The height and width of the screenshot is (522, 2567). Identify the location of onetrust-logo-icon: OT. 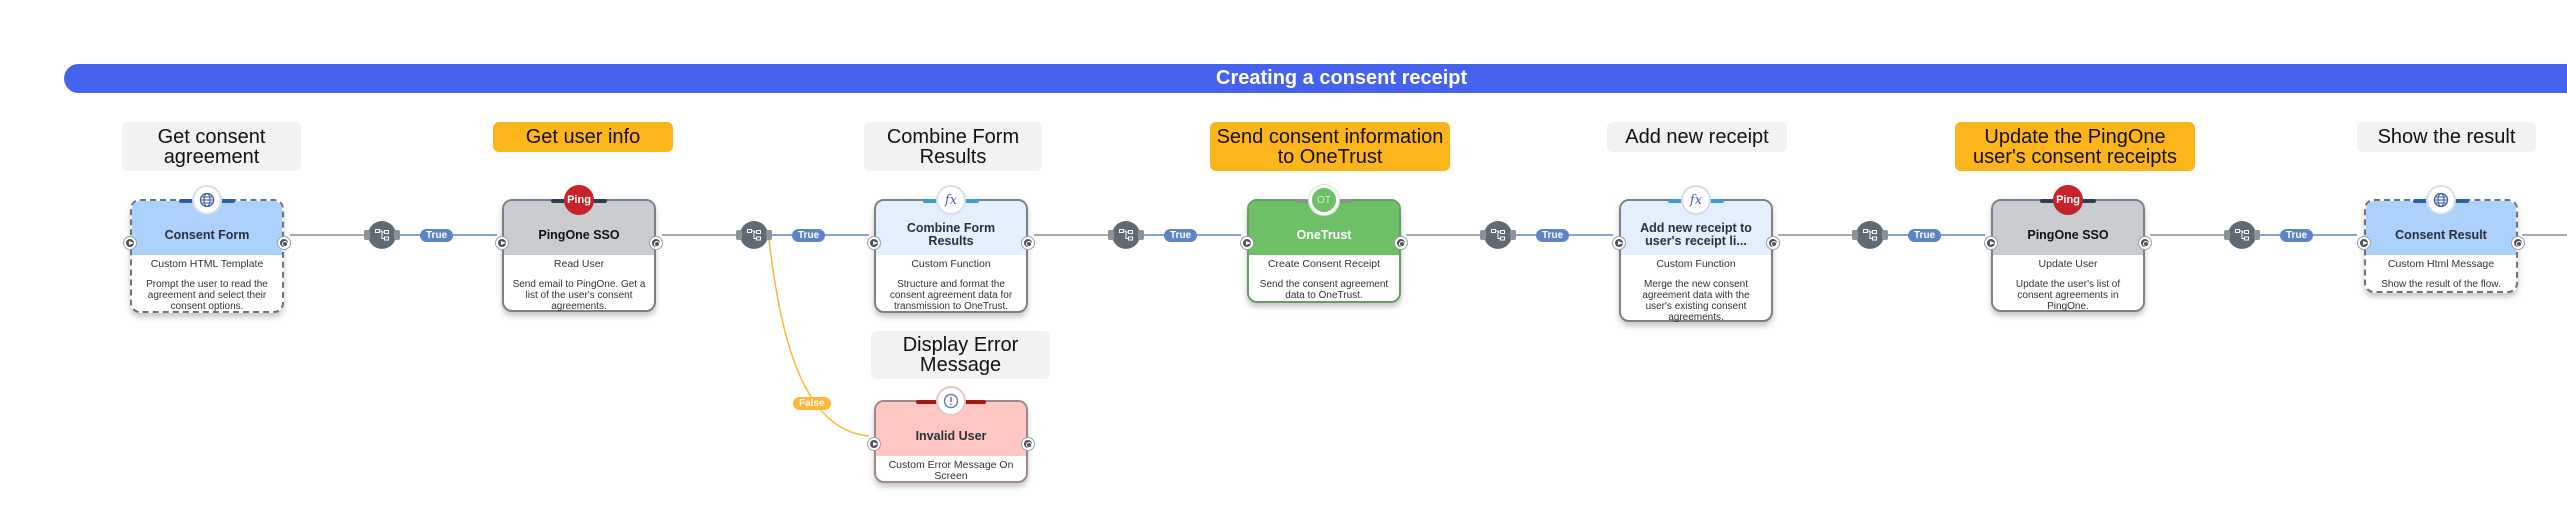
(1324, 200).